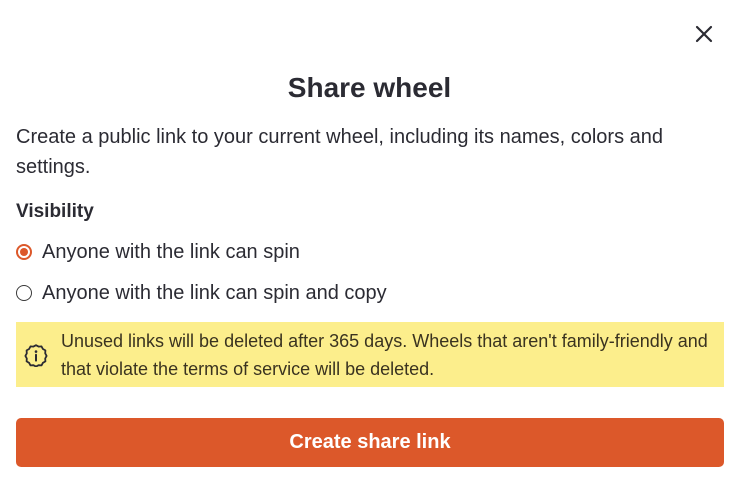 The image size is (739, 481). I want to click on radio-option-spin: Anyone with the link can spin, so click(158, 252).